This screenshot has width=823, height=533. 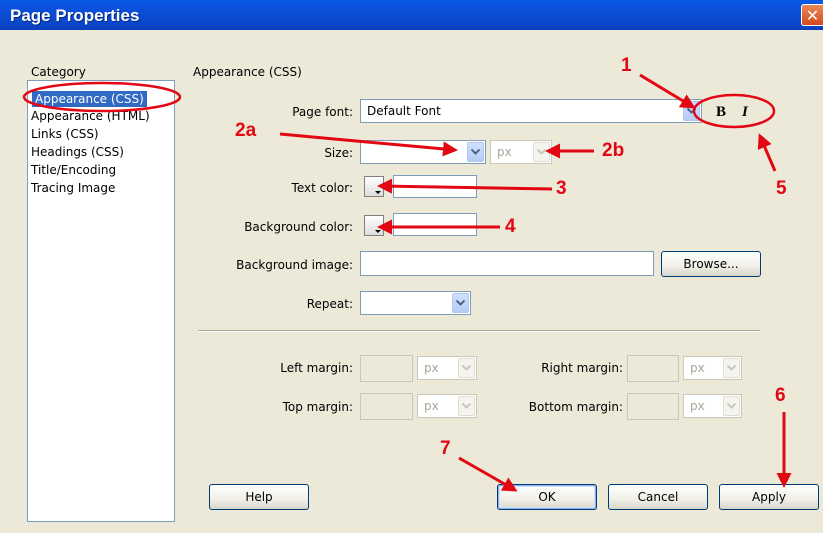 I want to click on size-dropdown-button, so click(x=475, y=152).